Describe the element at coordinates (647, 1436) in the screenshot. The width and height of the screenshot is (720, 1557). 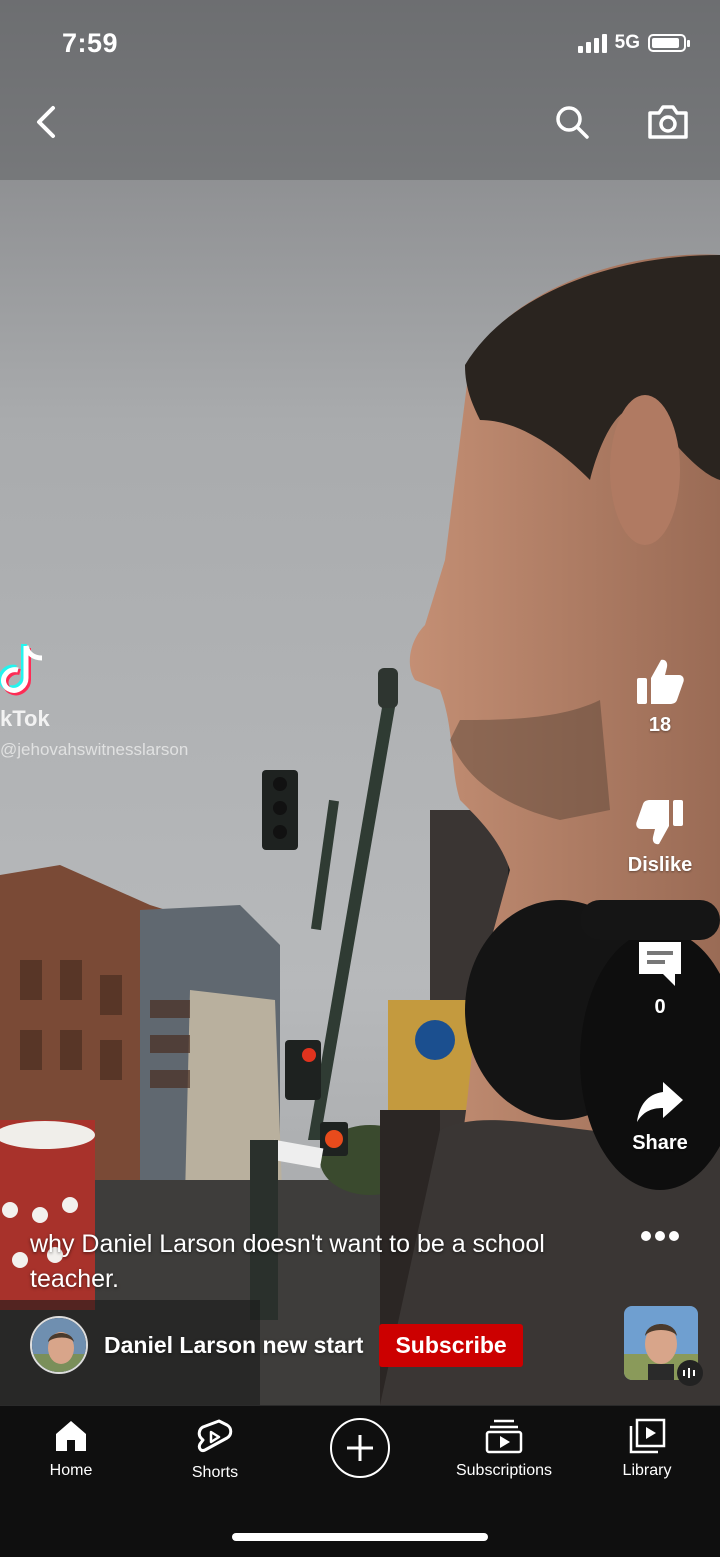
I see `library-icon` at that location.